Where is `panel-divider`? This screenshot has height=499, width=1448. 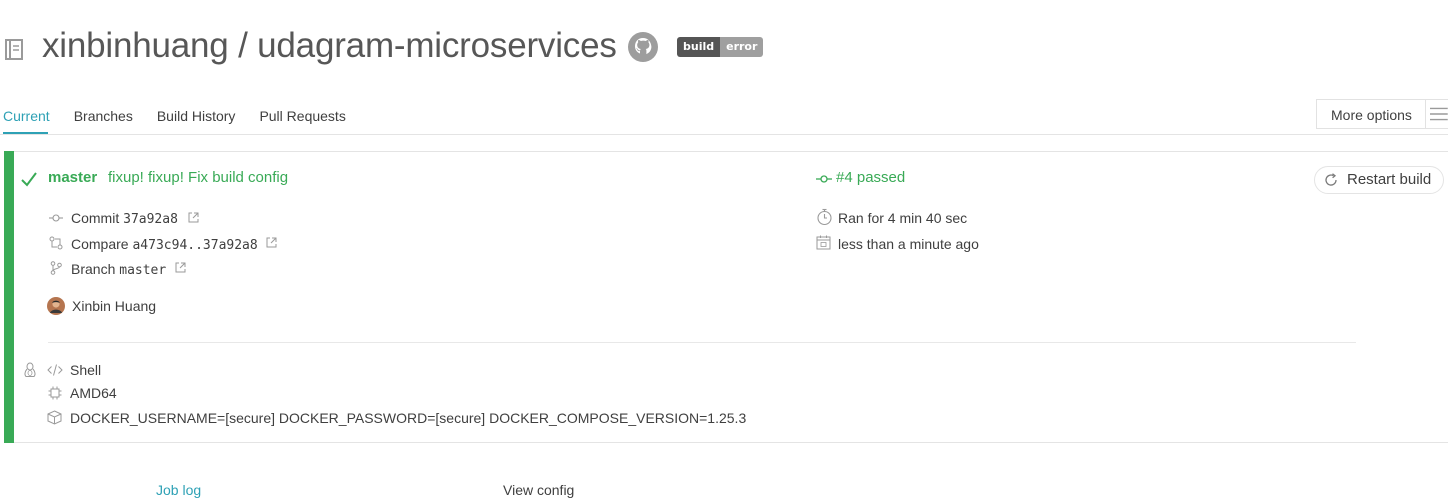 panel-divider is located at coordinates (702, 342).